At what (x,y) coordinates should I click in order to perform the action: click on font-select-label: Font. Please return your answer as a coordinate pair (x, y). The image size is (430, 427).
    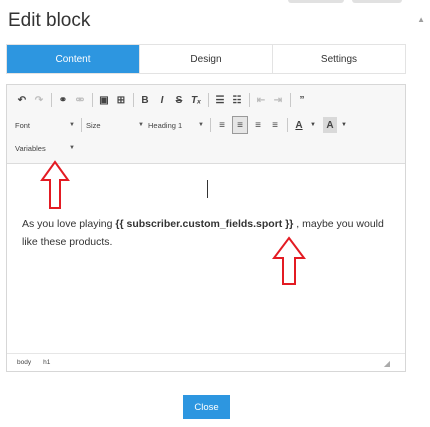
    Looking at the image, I should click on (23, 125).